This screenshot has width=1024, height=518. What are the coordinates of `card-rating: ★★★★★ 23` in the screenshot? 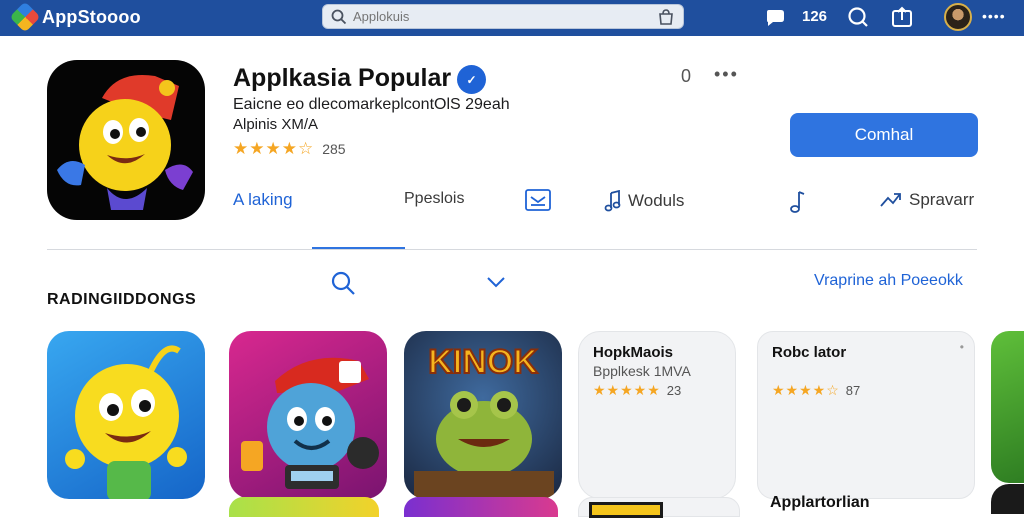 It's located at (637, 390).